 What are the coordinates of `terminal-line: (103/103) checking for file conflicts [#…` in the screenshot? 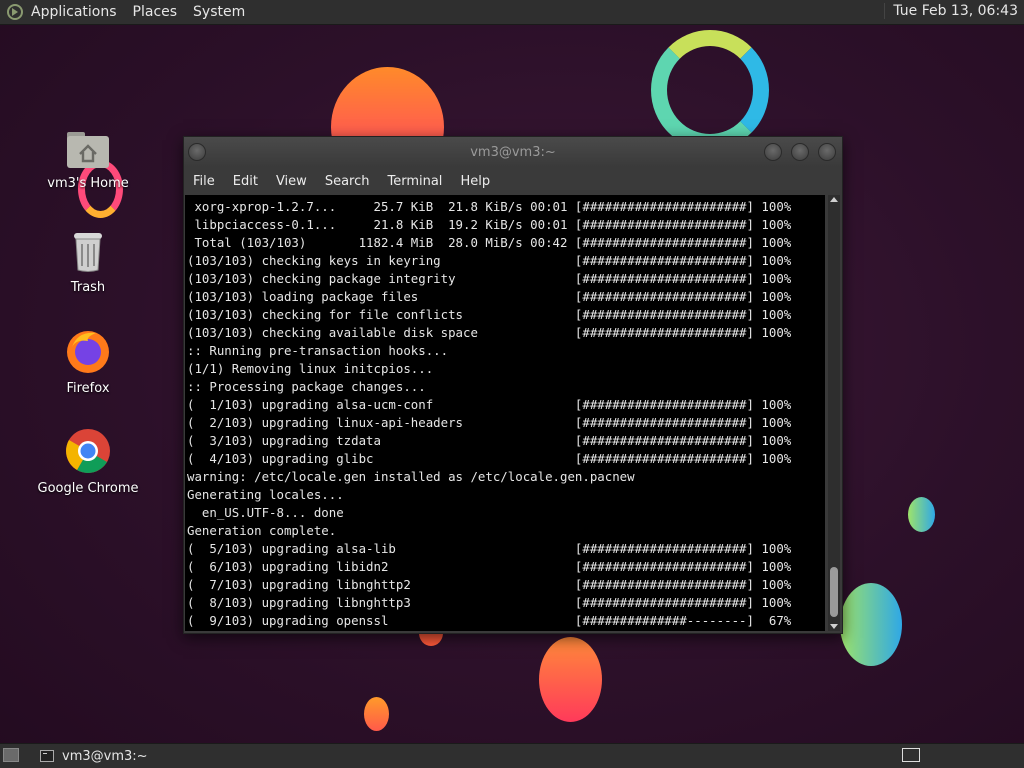 It's located at (489, 314).